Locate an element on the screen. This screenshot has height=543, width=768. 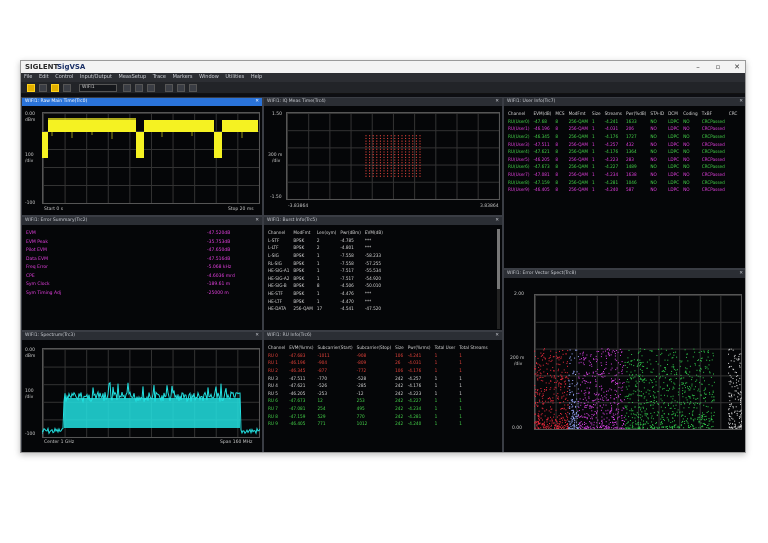
single-run-icon is located at coordinates (55, 88).